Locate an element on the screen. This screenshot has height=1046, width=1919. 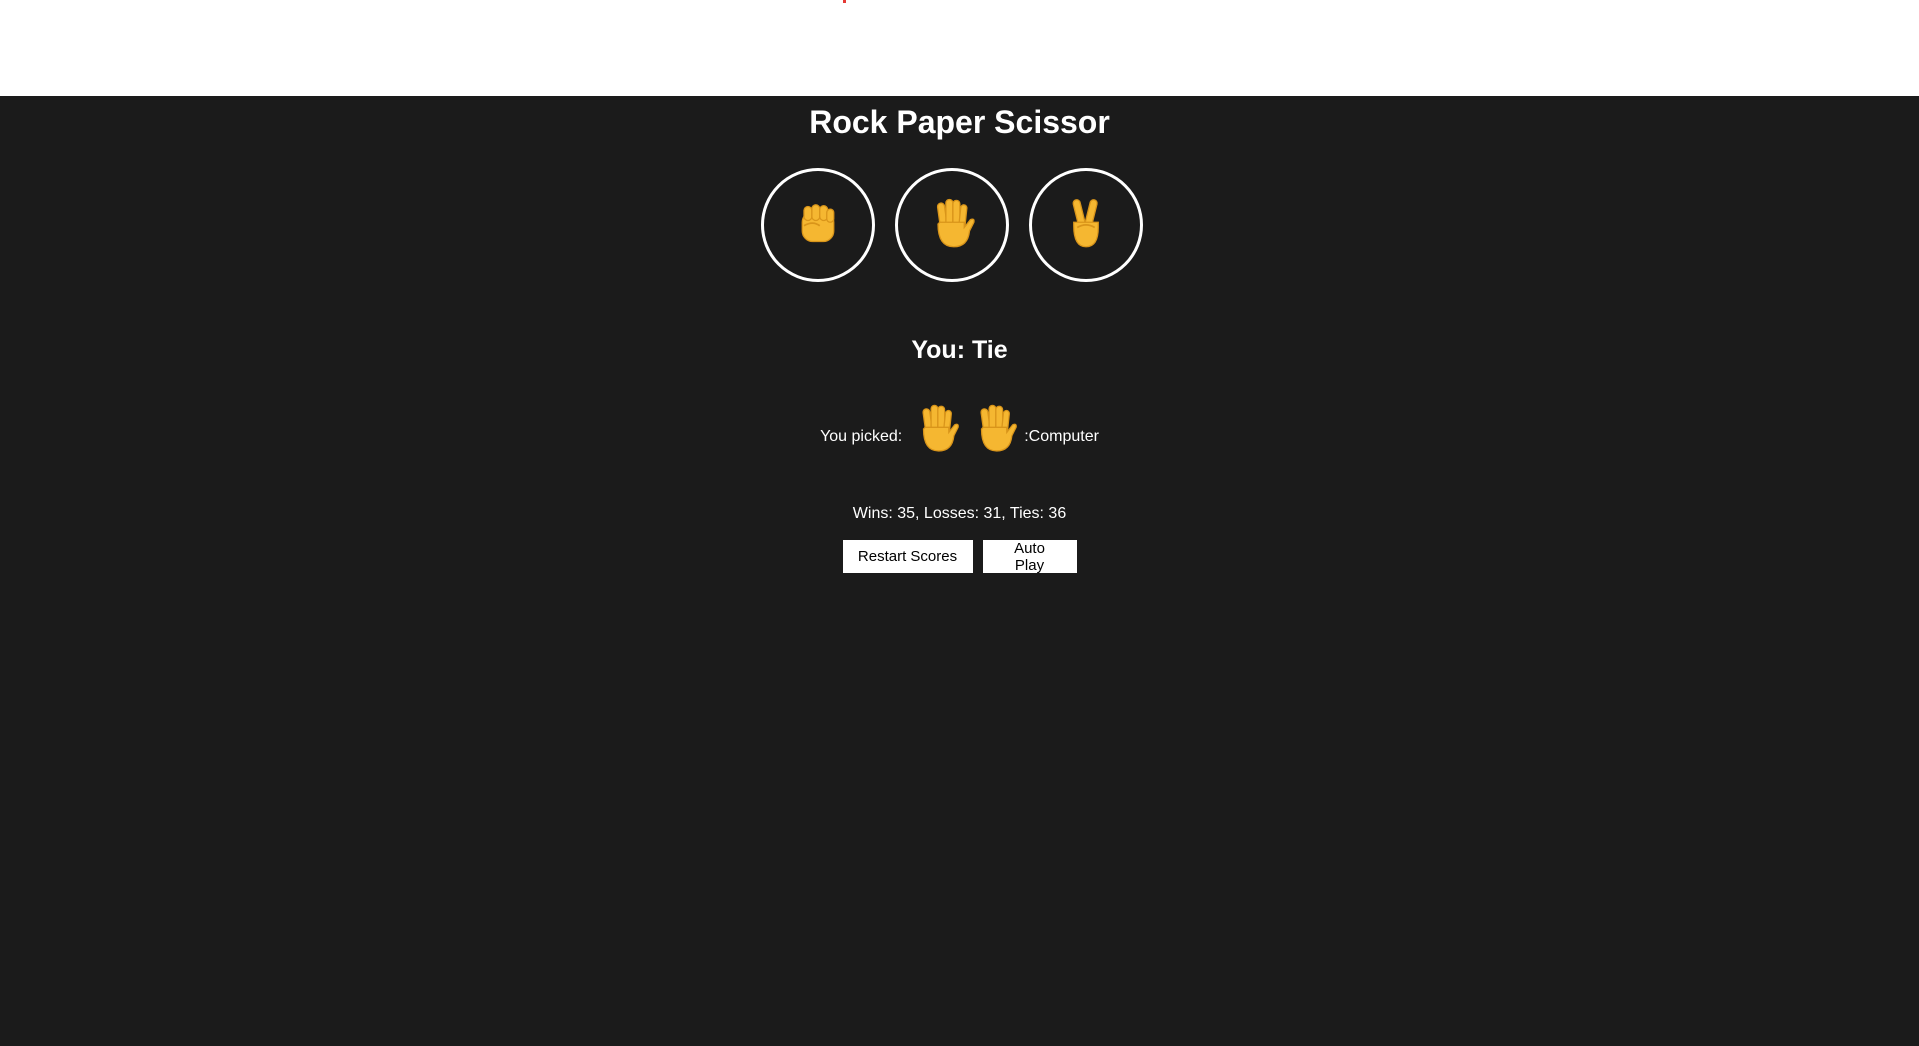
red-dot-mark is located at coordinates (844, 1).